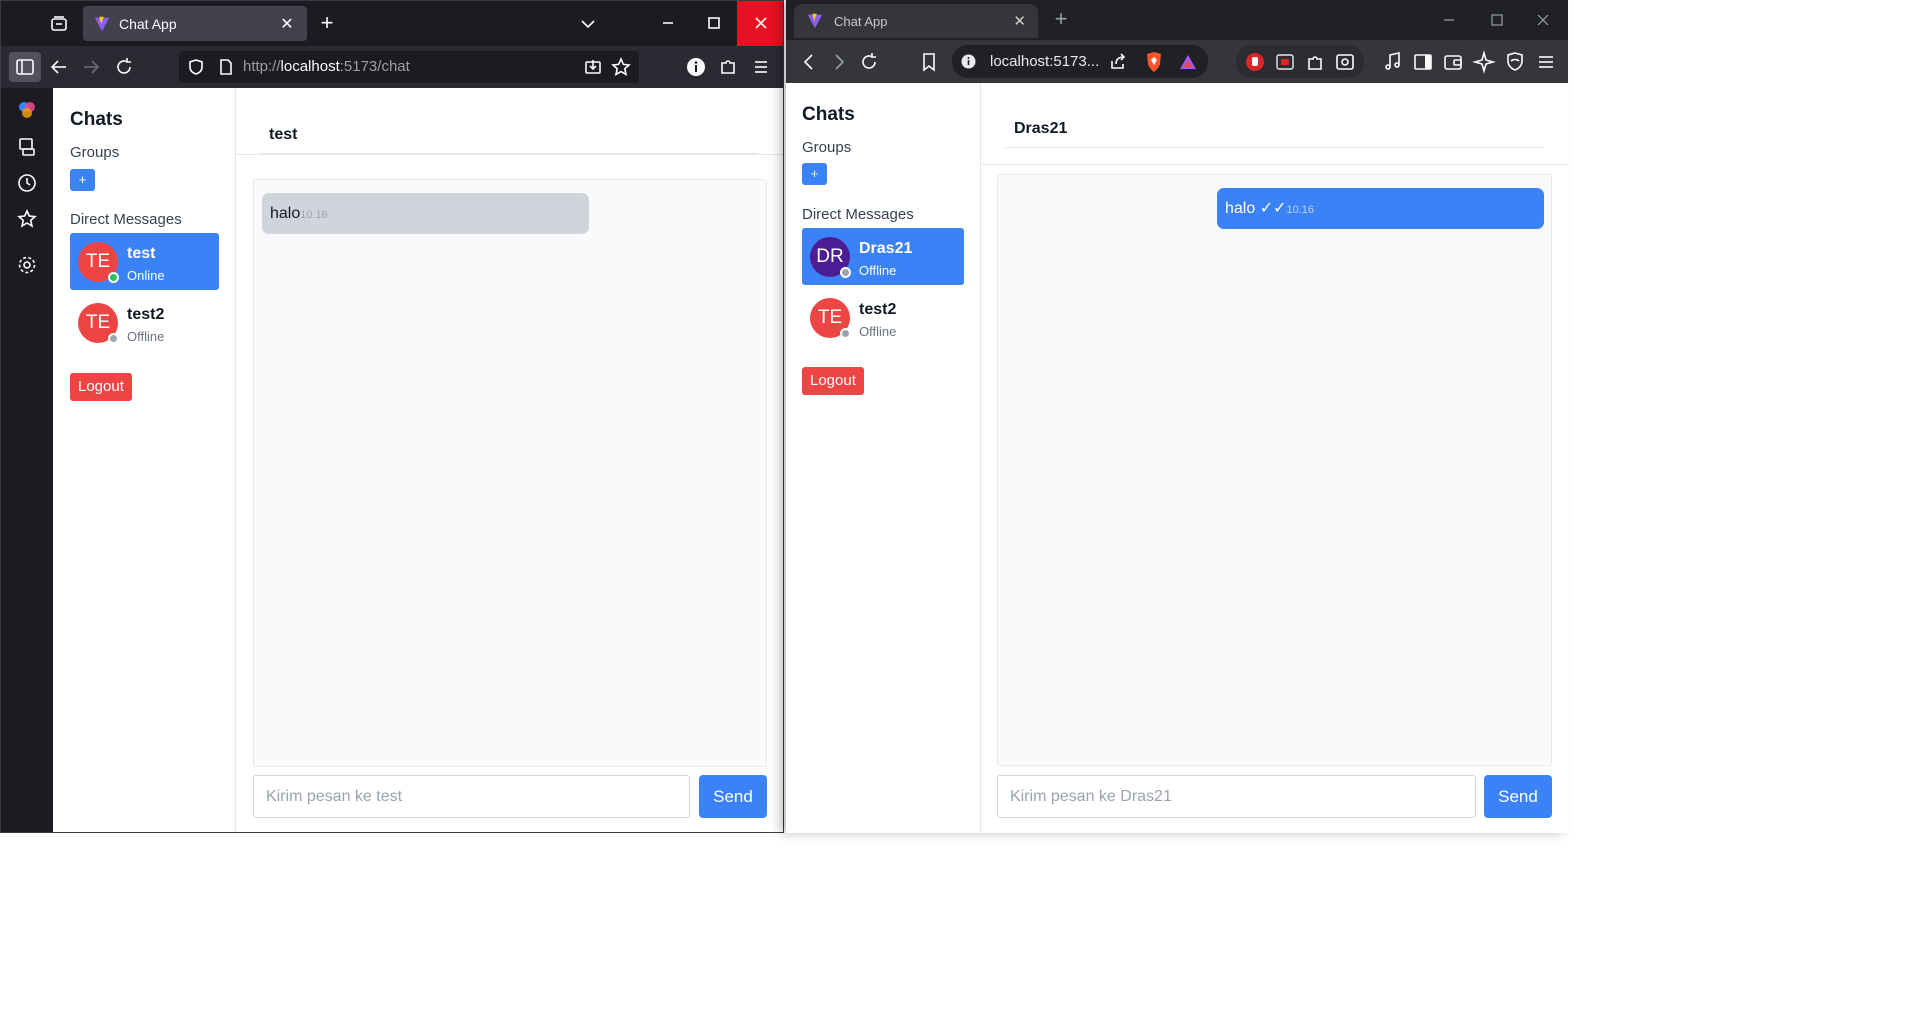 Image resolution: width=1919 pixels, height=1019 pixels. I want to click on contact-item-dras21: DR Dras21 Offline, so click(883, 256).